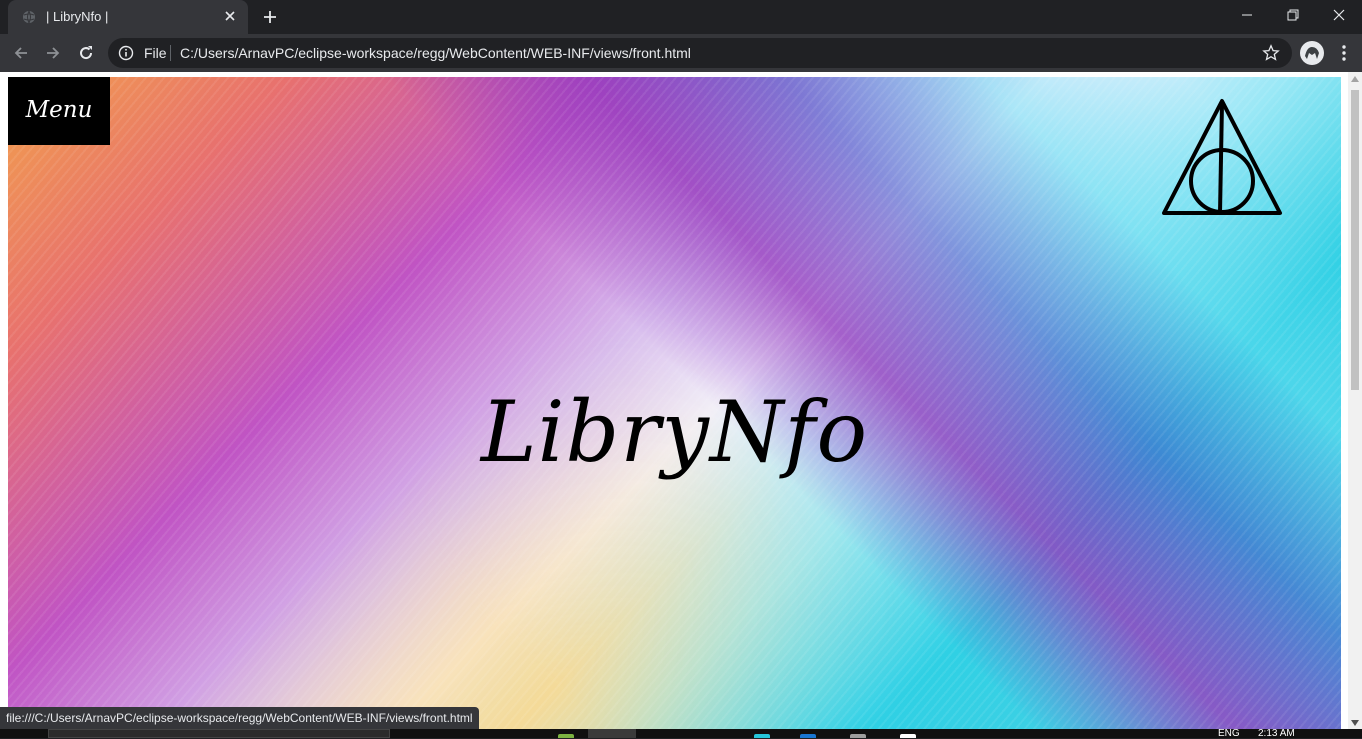  I want to click on back-arrow-icon, so click(20, 53).